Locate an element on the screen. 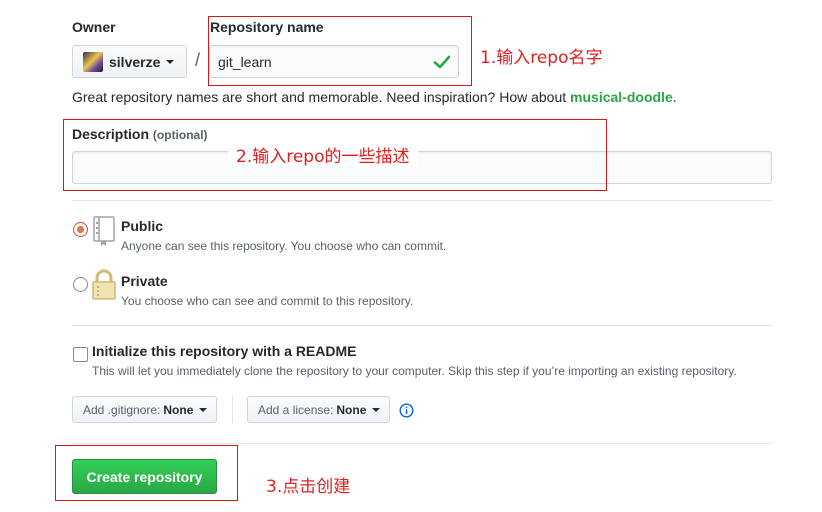 The height and width of the screenshot is (512, 822). license-select: Add a license: None is located at coordinates (318, 409).